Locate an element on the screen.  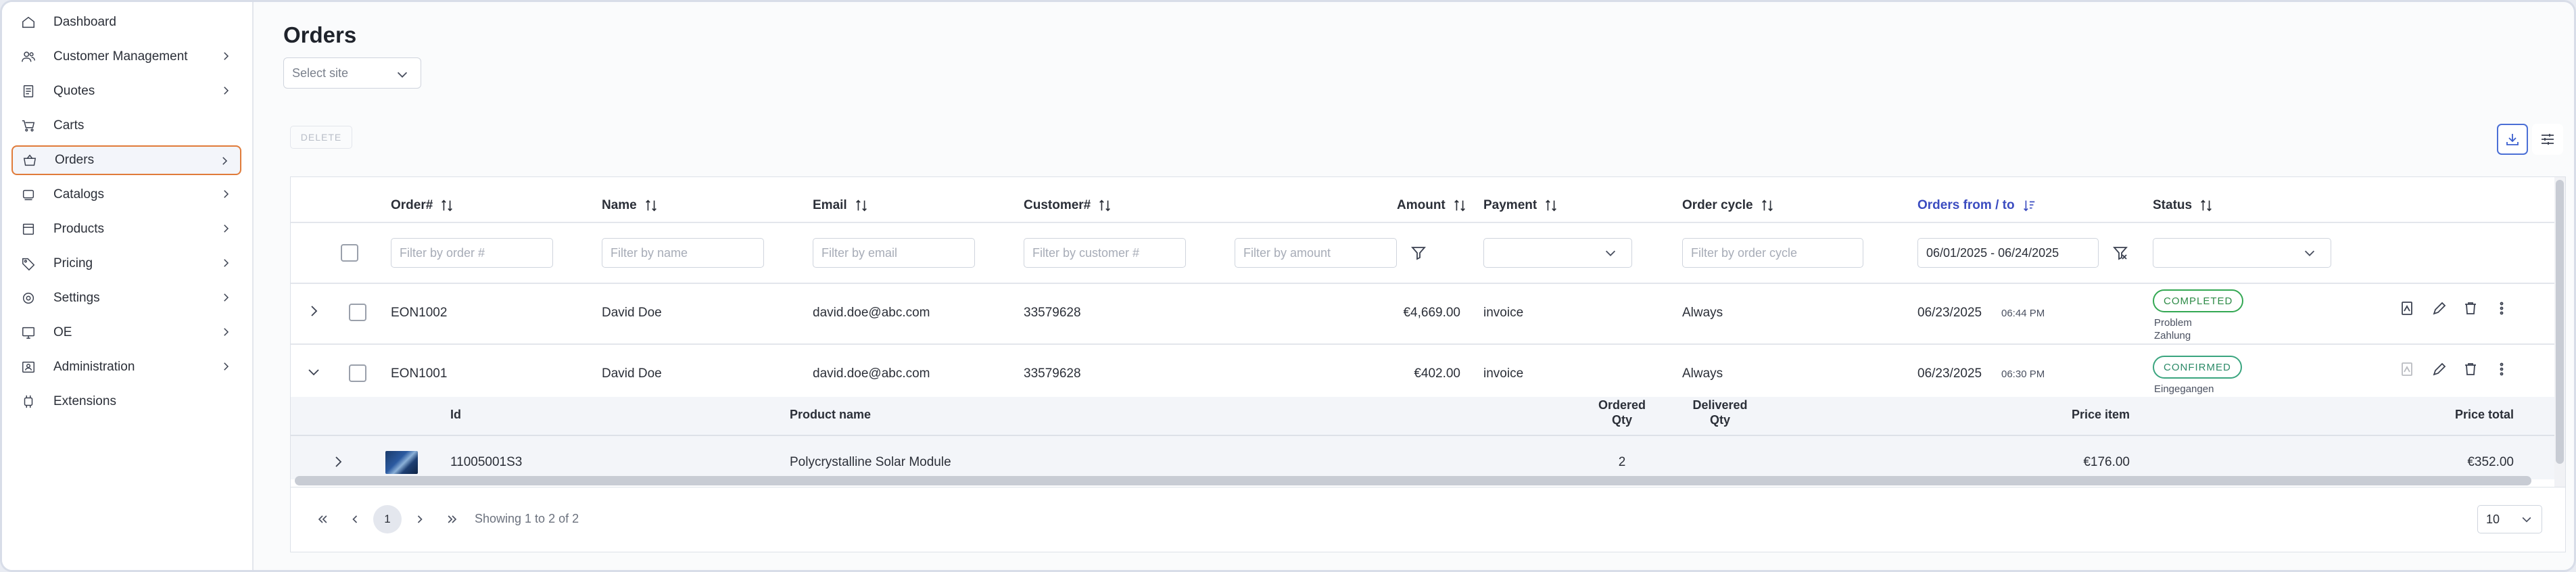
site-select: Select site is located at coordinates (352, 73).